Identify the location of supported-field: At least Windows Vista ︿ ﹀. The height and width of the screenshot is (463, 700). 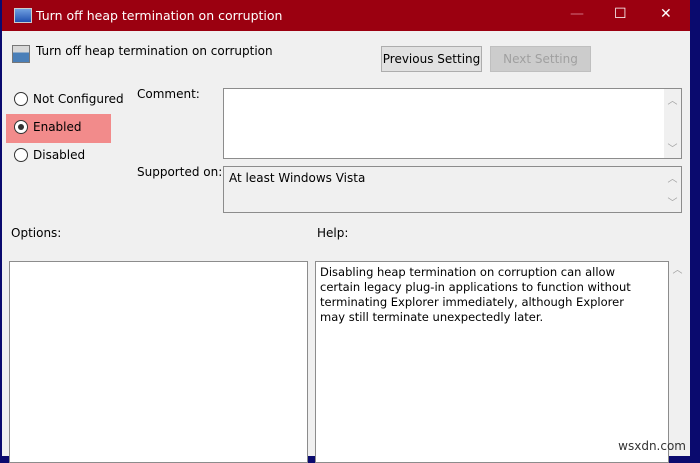
(452, 189).